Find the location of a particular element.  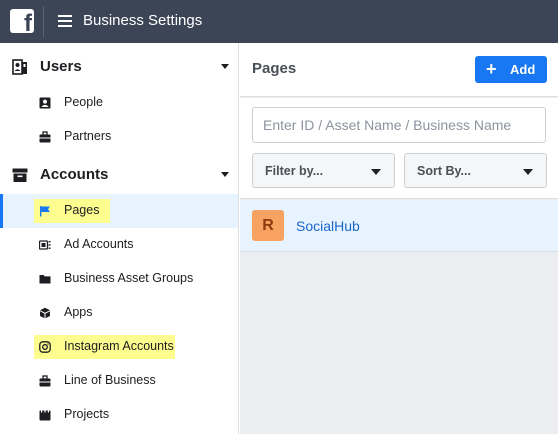

sidebar-item-label: Partners is located at coordinates (88, 136).